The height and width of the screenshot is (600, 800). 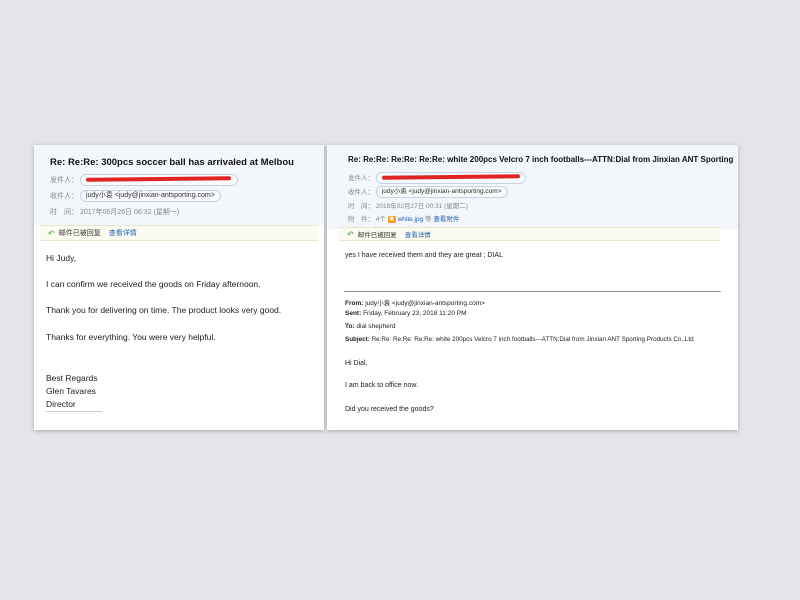 I want to click on quoted-sent-label: Sent:, so click(x=353, y=313).